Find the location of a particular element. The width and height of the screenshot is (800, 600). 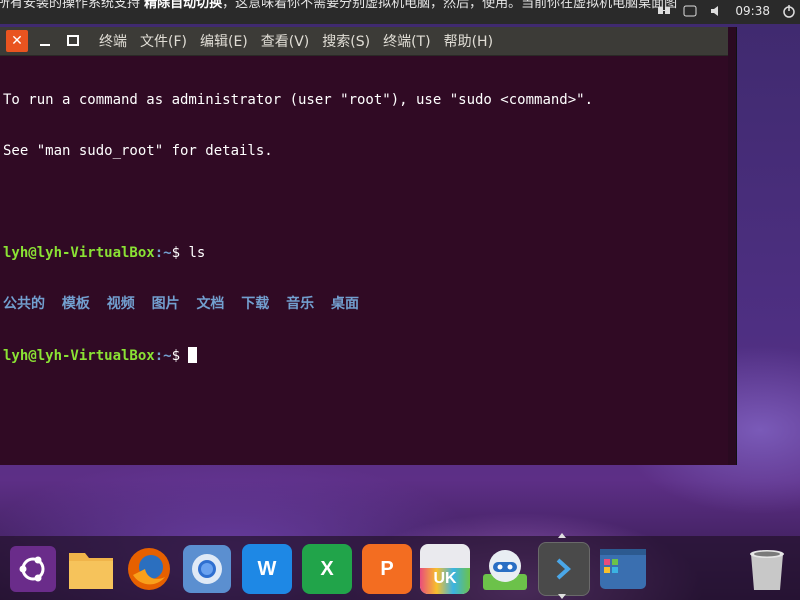

menu-view: 查看(V) is located at coordinates (285, 41).